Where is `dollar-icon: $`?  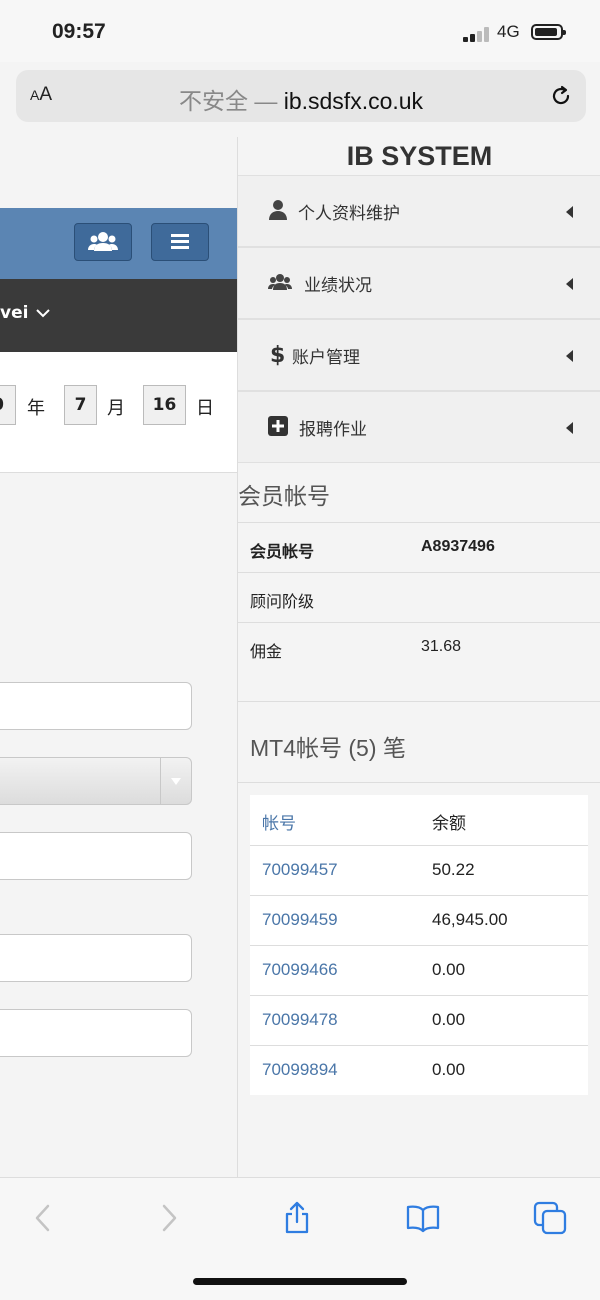 dollar-icon: $ is located at coordinates (277, 354).